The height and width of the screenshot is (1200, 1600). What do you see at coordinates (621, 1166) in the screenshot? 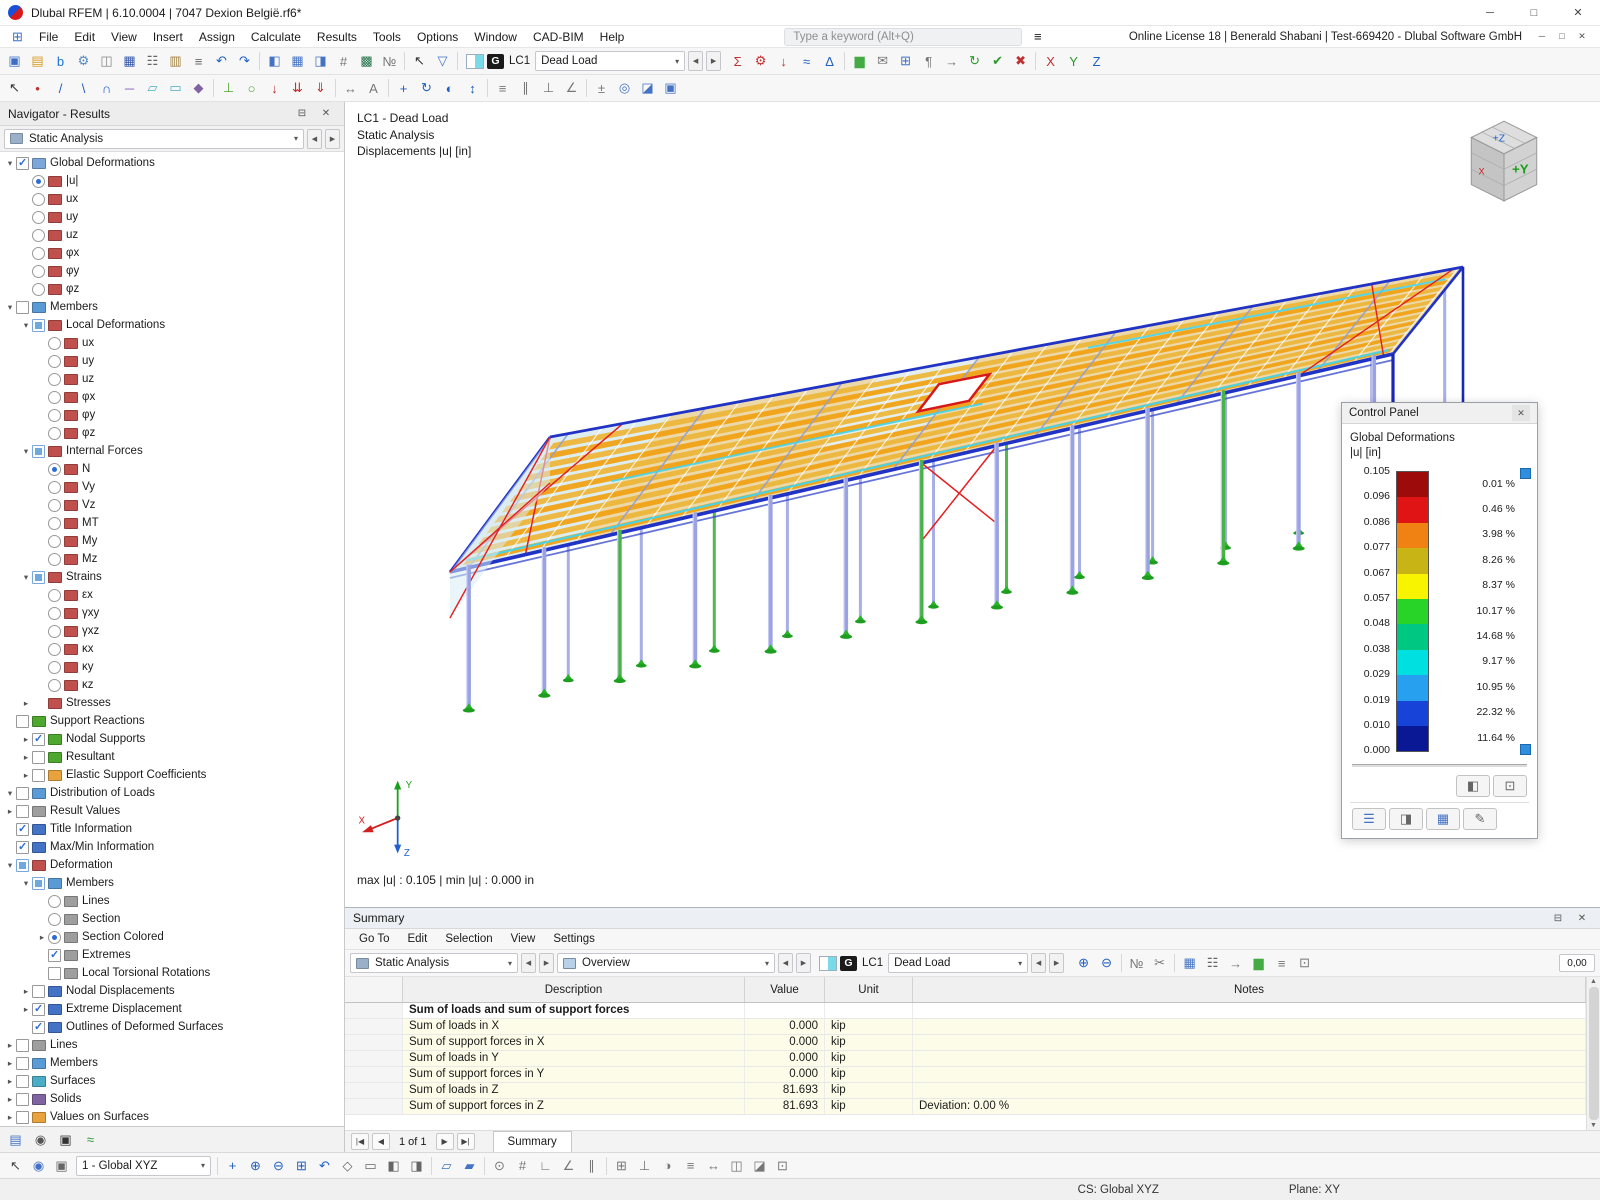
I see `grid-toggle-icon: ⊞` at bounding box center [621, 1166].